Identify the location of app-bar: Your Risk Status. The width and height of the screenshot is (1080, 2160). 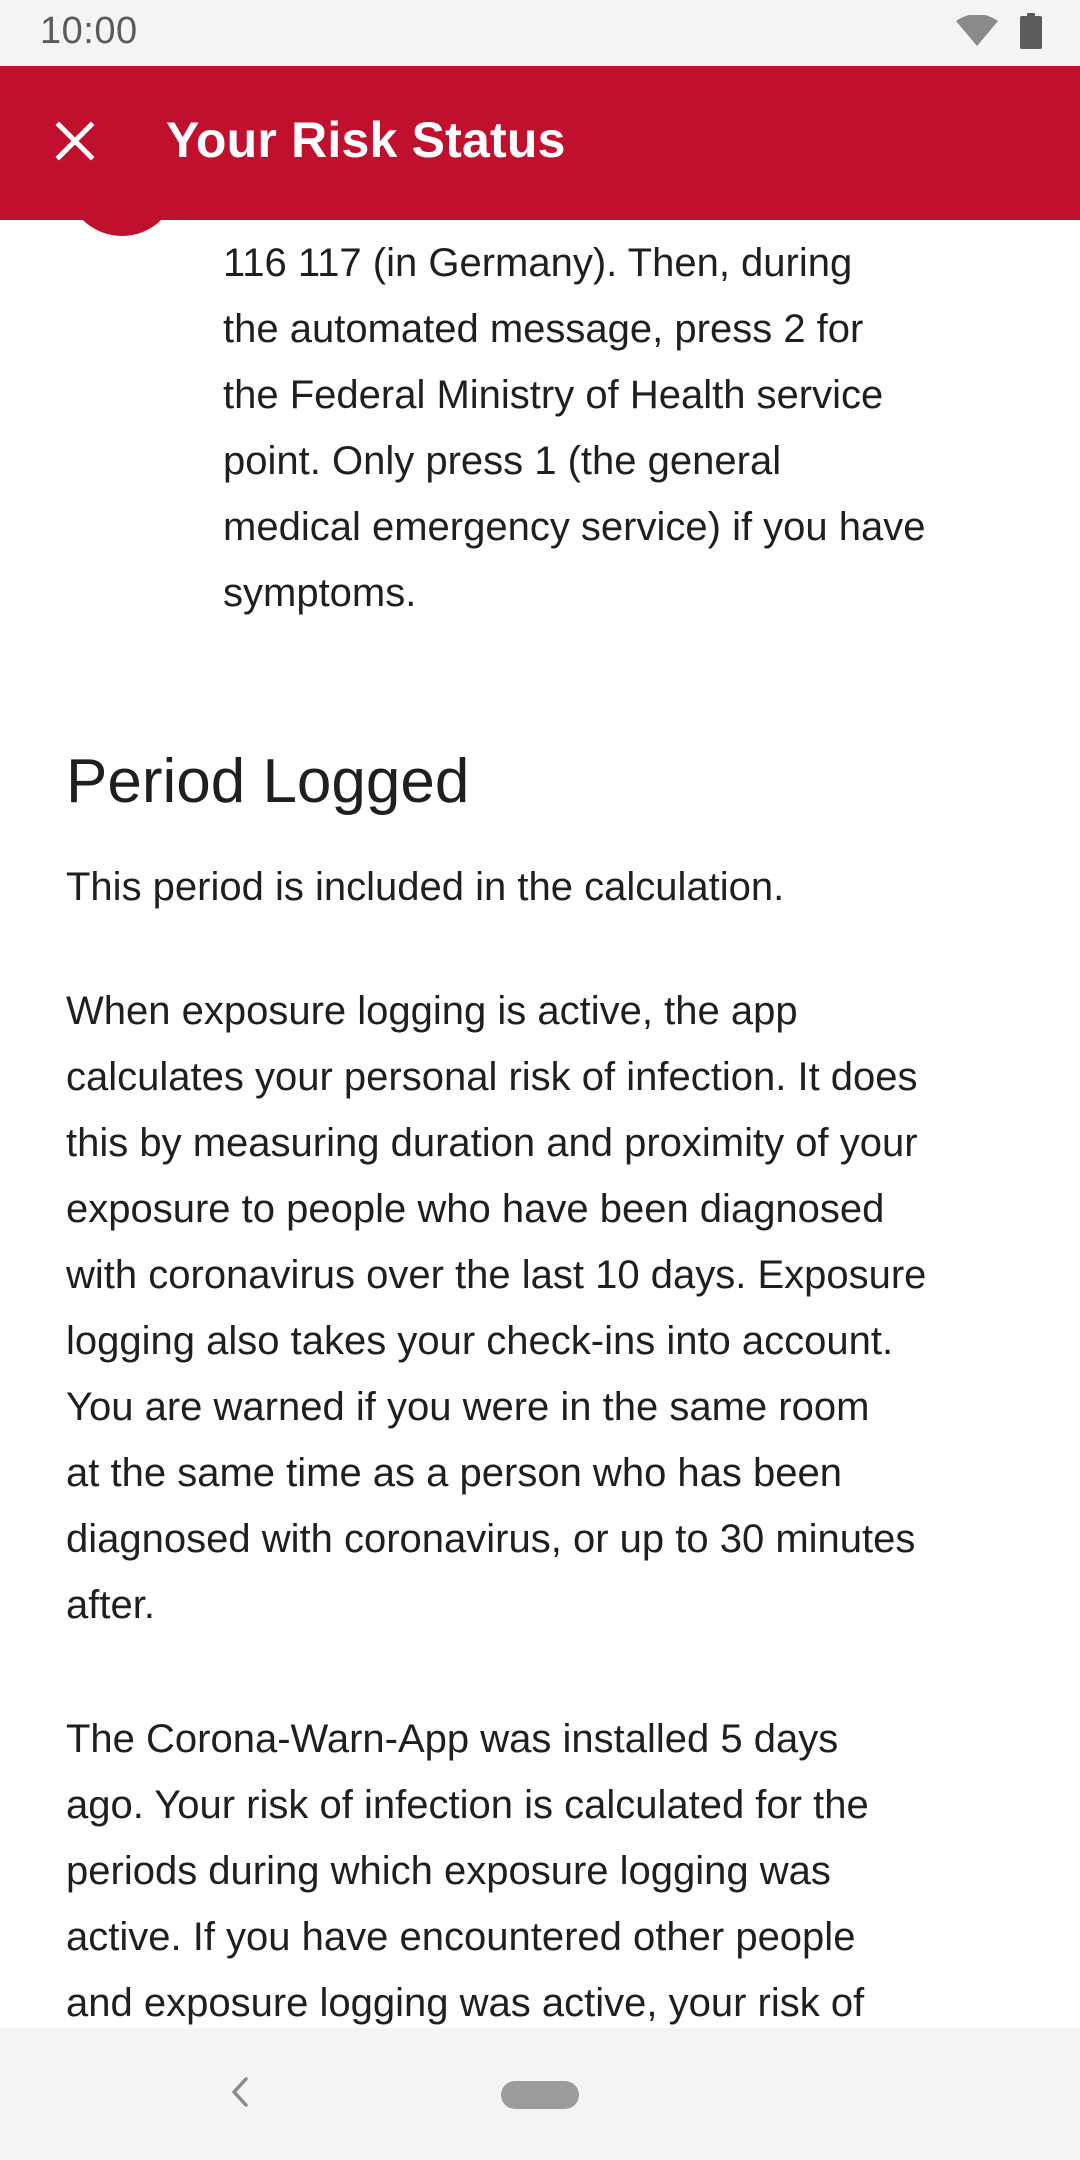
(540, 143).